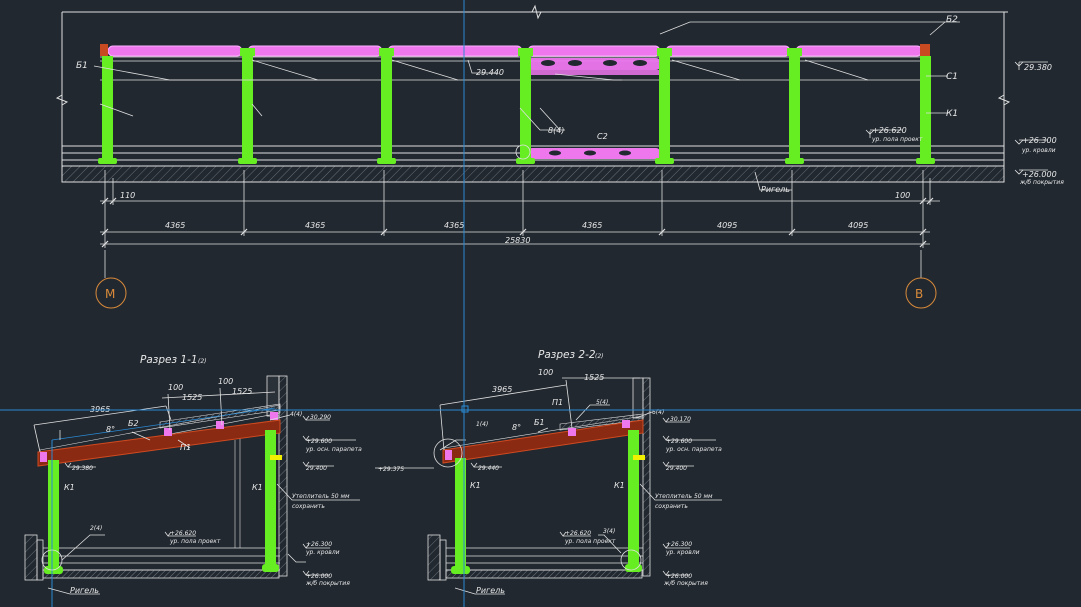 Image resolution: width=1081 pixels, height=607 pixels. Describe the element at coordinates (319, 576) in the screenshot. I see `s11-lvl-26000: +26.000` at that location.